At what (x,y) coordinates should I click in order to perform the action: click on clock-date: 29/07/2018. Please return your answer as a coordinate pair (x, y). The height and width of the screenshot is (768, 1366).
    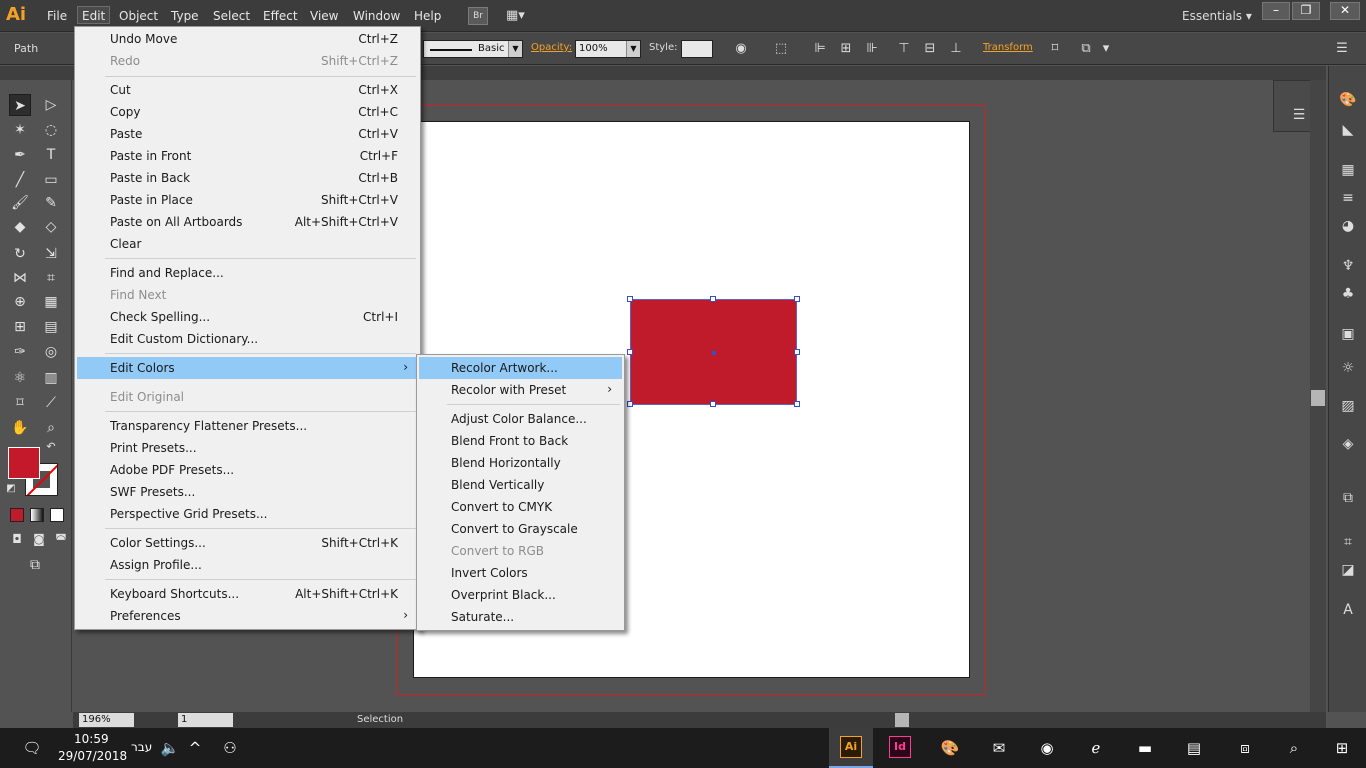
    Looking at the image, I should click on (92, 756).